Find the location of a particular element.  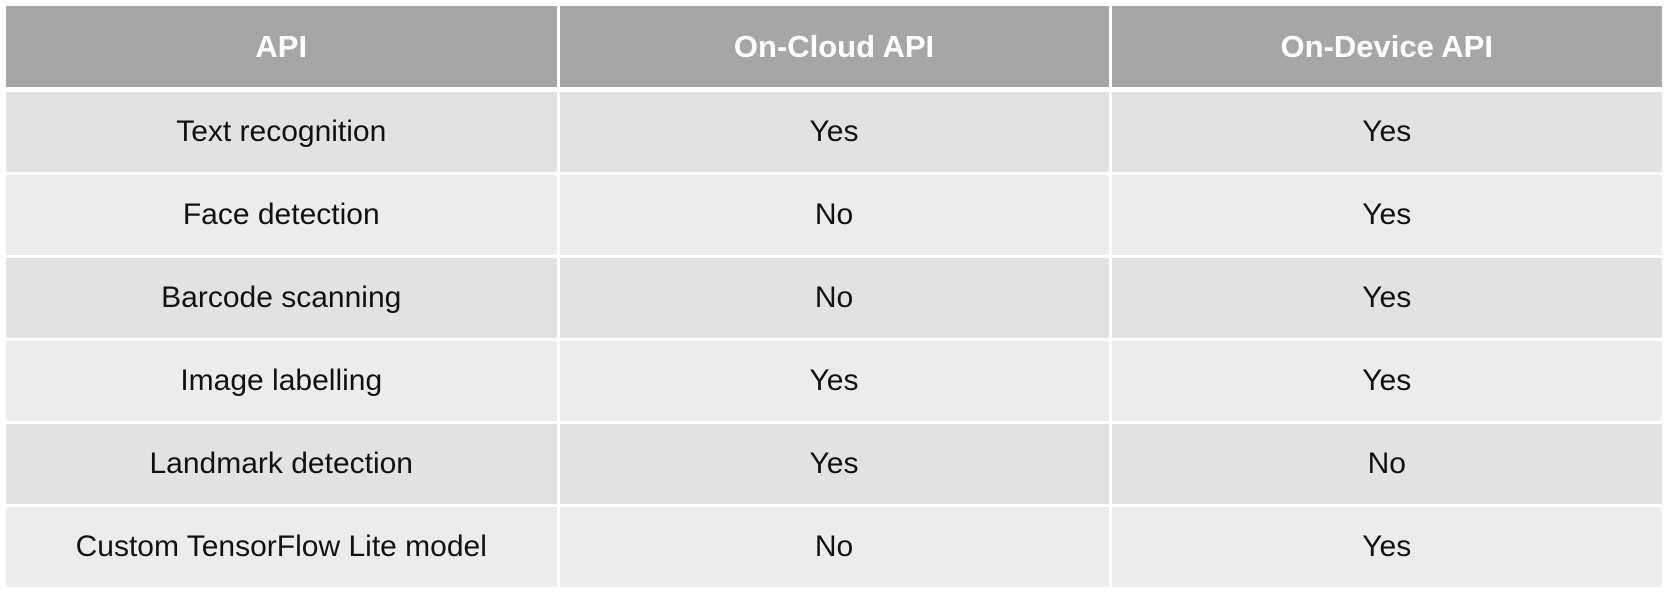

table-header: API On-Cloud API On-Device API is located at coordinates (834, 49).